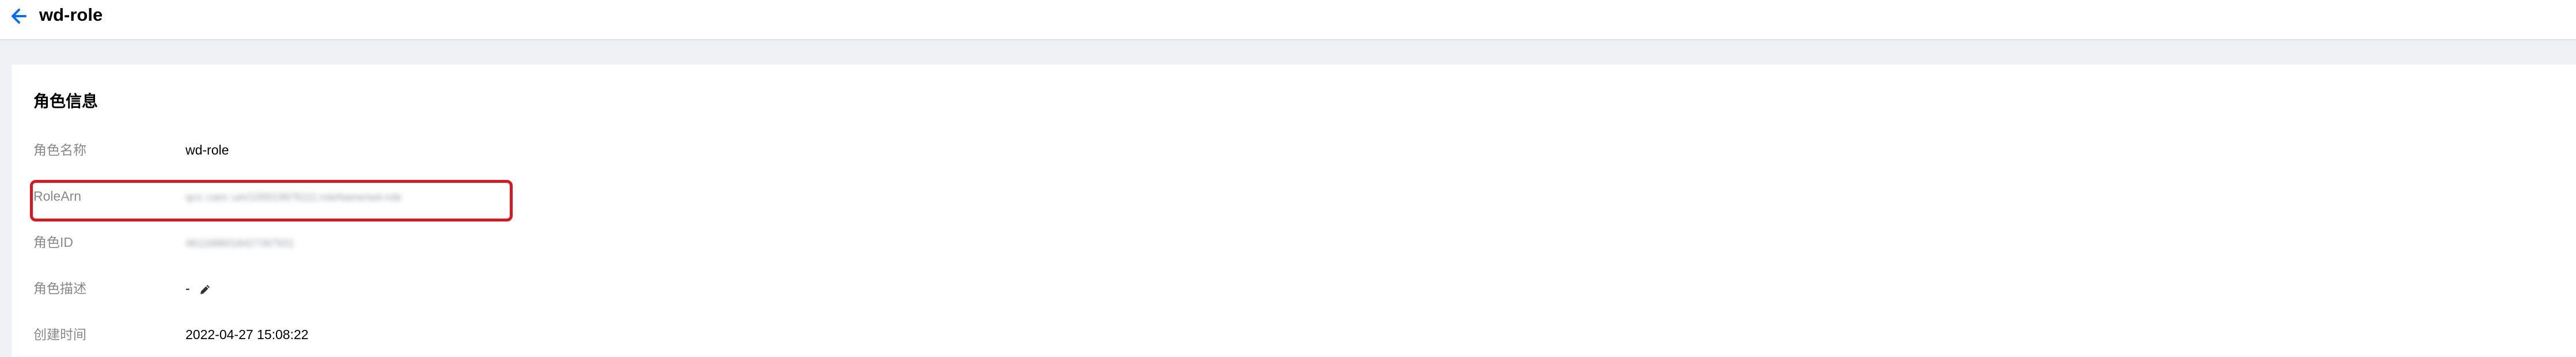 The width and height of the screenshot is (2576, 357). I want to click on page-title: wd-role, so click(71, 15).